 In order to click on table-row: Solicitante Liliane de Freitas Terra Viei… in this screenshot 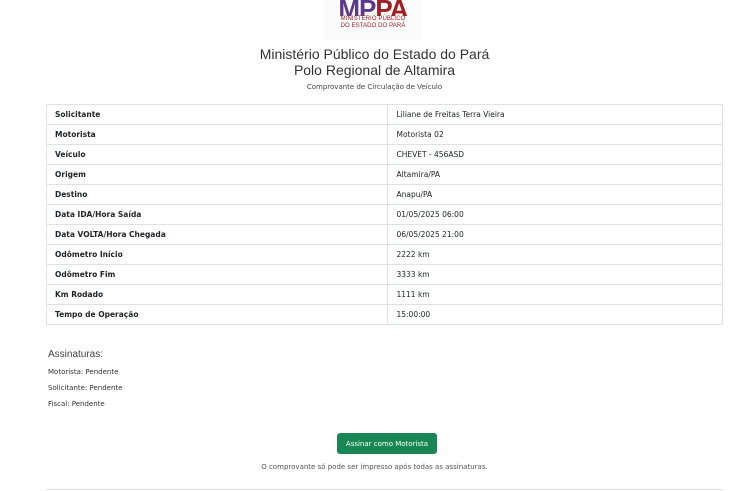, I will do `click(384, 114)`.